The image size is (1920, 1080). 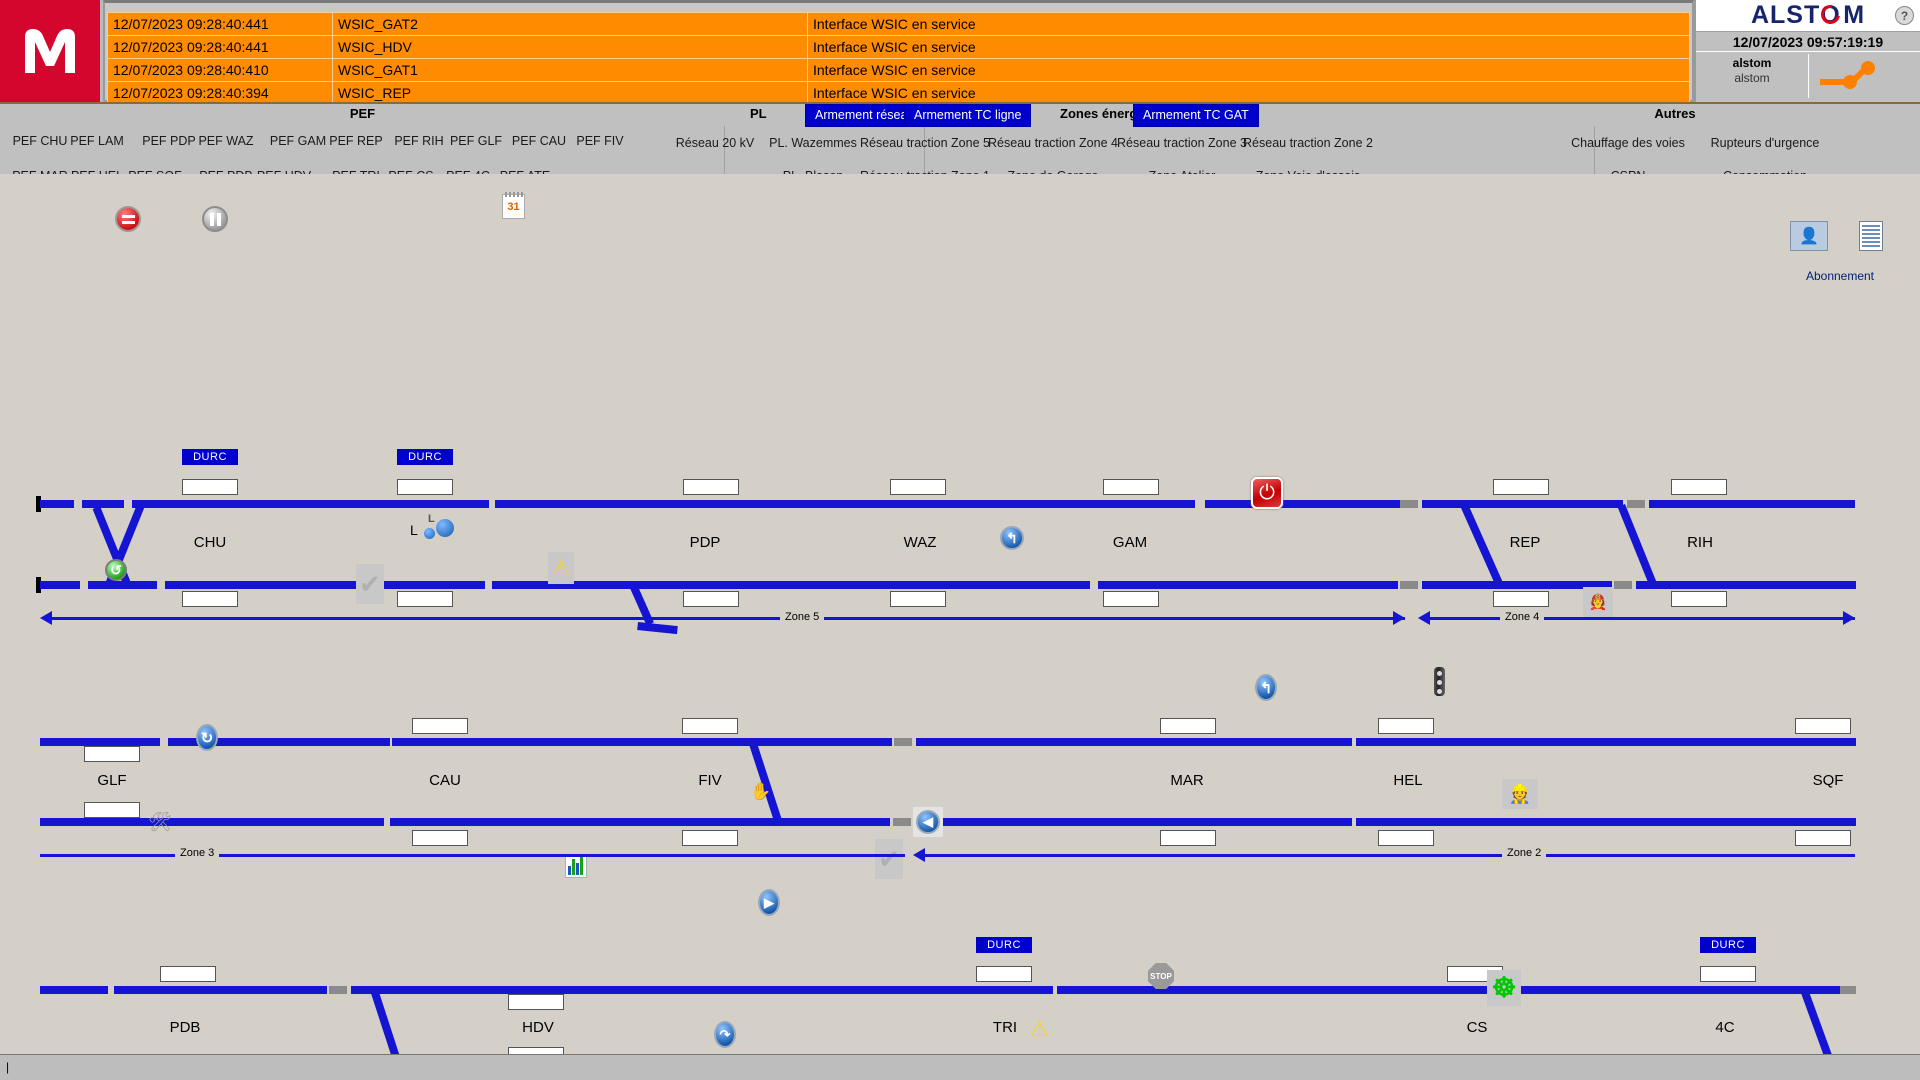 I want to click on green-signal-plate-icon: ☸, so click(x=1504, y=988).